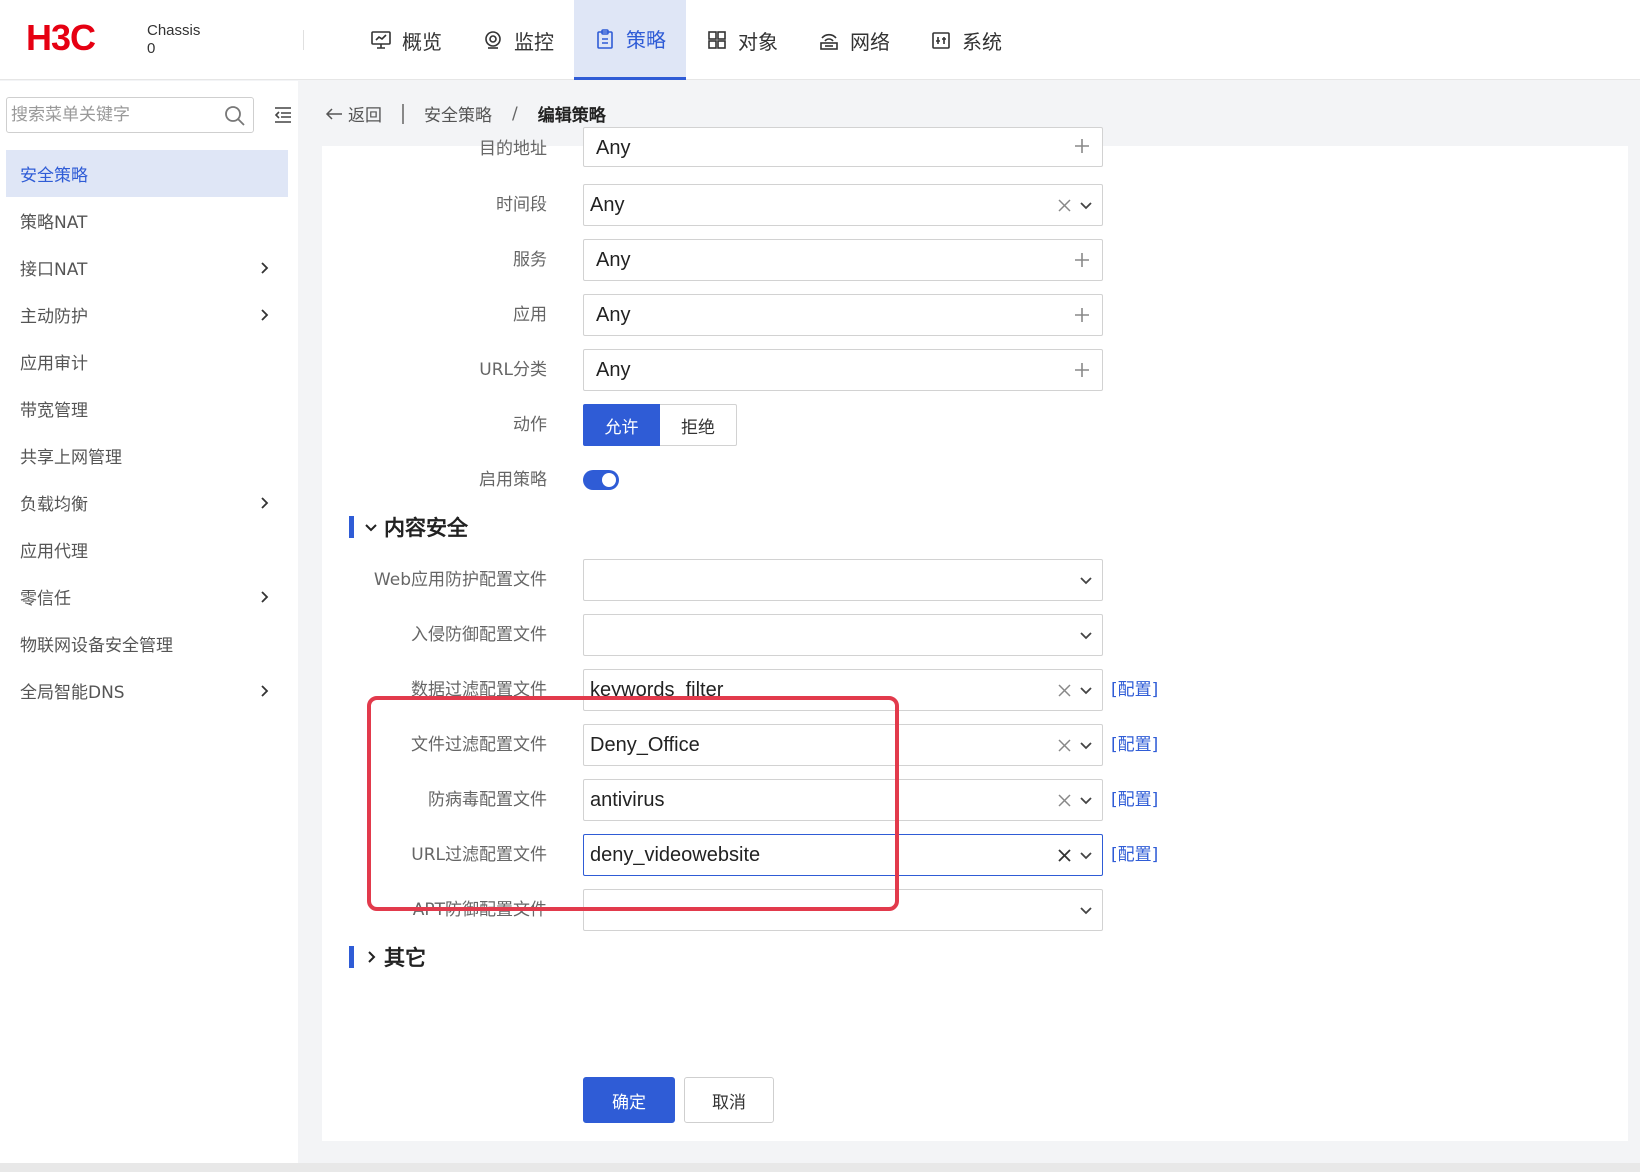 The height and width of the screenshot is (1172, 1640). I want to click on antivirus-profile-select: antivirus, so click(843, 800).